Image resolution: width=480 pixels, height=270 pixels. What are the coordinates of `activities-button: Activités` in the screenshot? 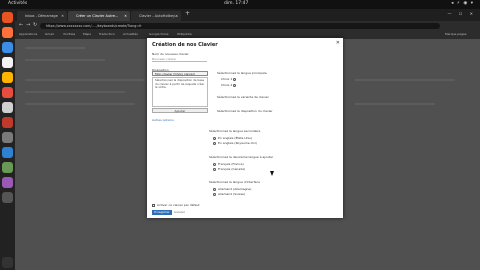 It's located at (17, 3).